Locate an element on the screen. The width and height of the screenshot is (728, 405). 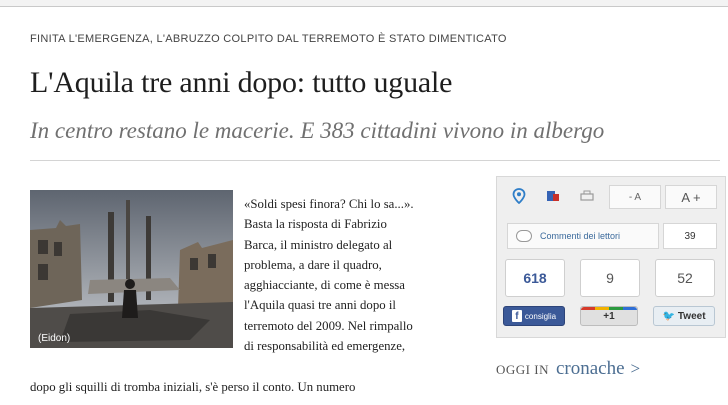
facebook-count: 618 is located at coordinates (535, 278).